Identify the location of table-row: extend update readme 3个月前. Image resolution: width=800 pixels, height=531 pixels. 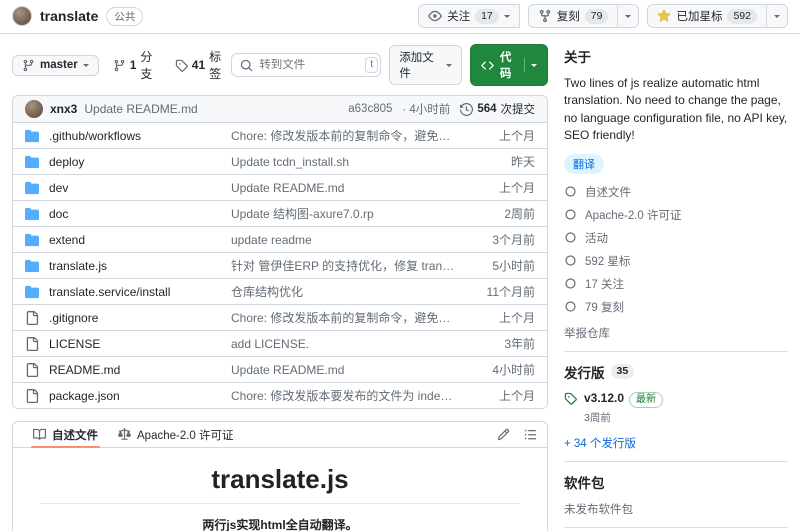
(280, 239).